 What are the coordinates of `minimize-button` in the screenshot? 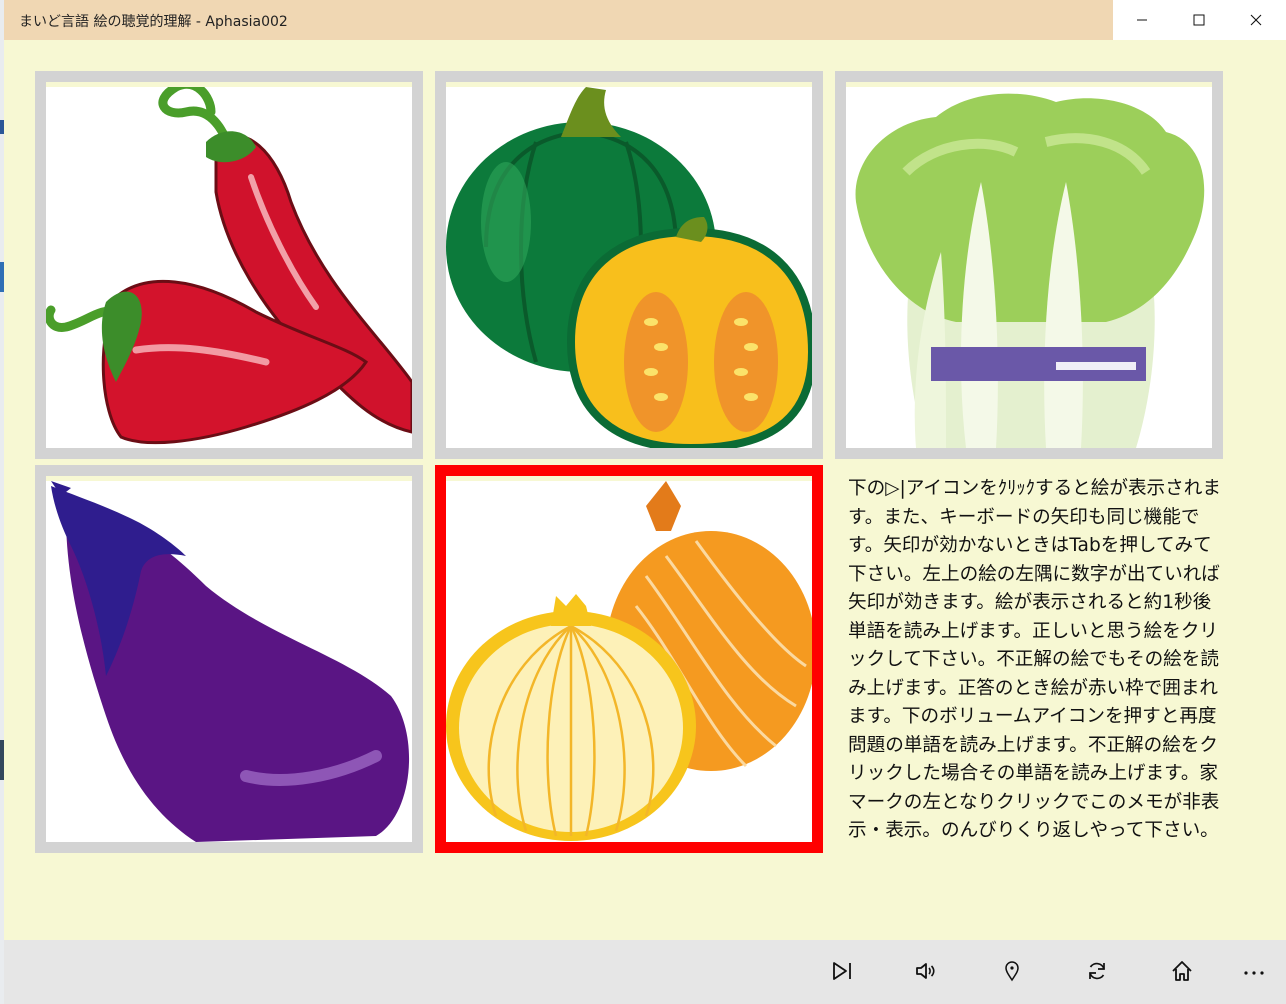 It's located at (1141, 20).